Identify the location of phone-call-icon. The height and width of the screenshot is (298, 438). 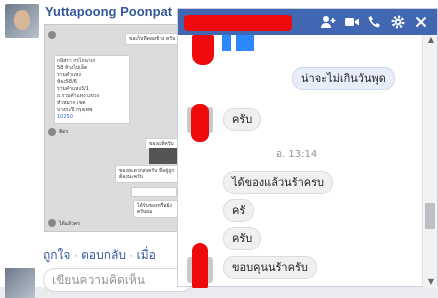
(375, 22).